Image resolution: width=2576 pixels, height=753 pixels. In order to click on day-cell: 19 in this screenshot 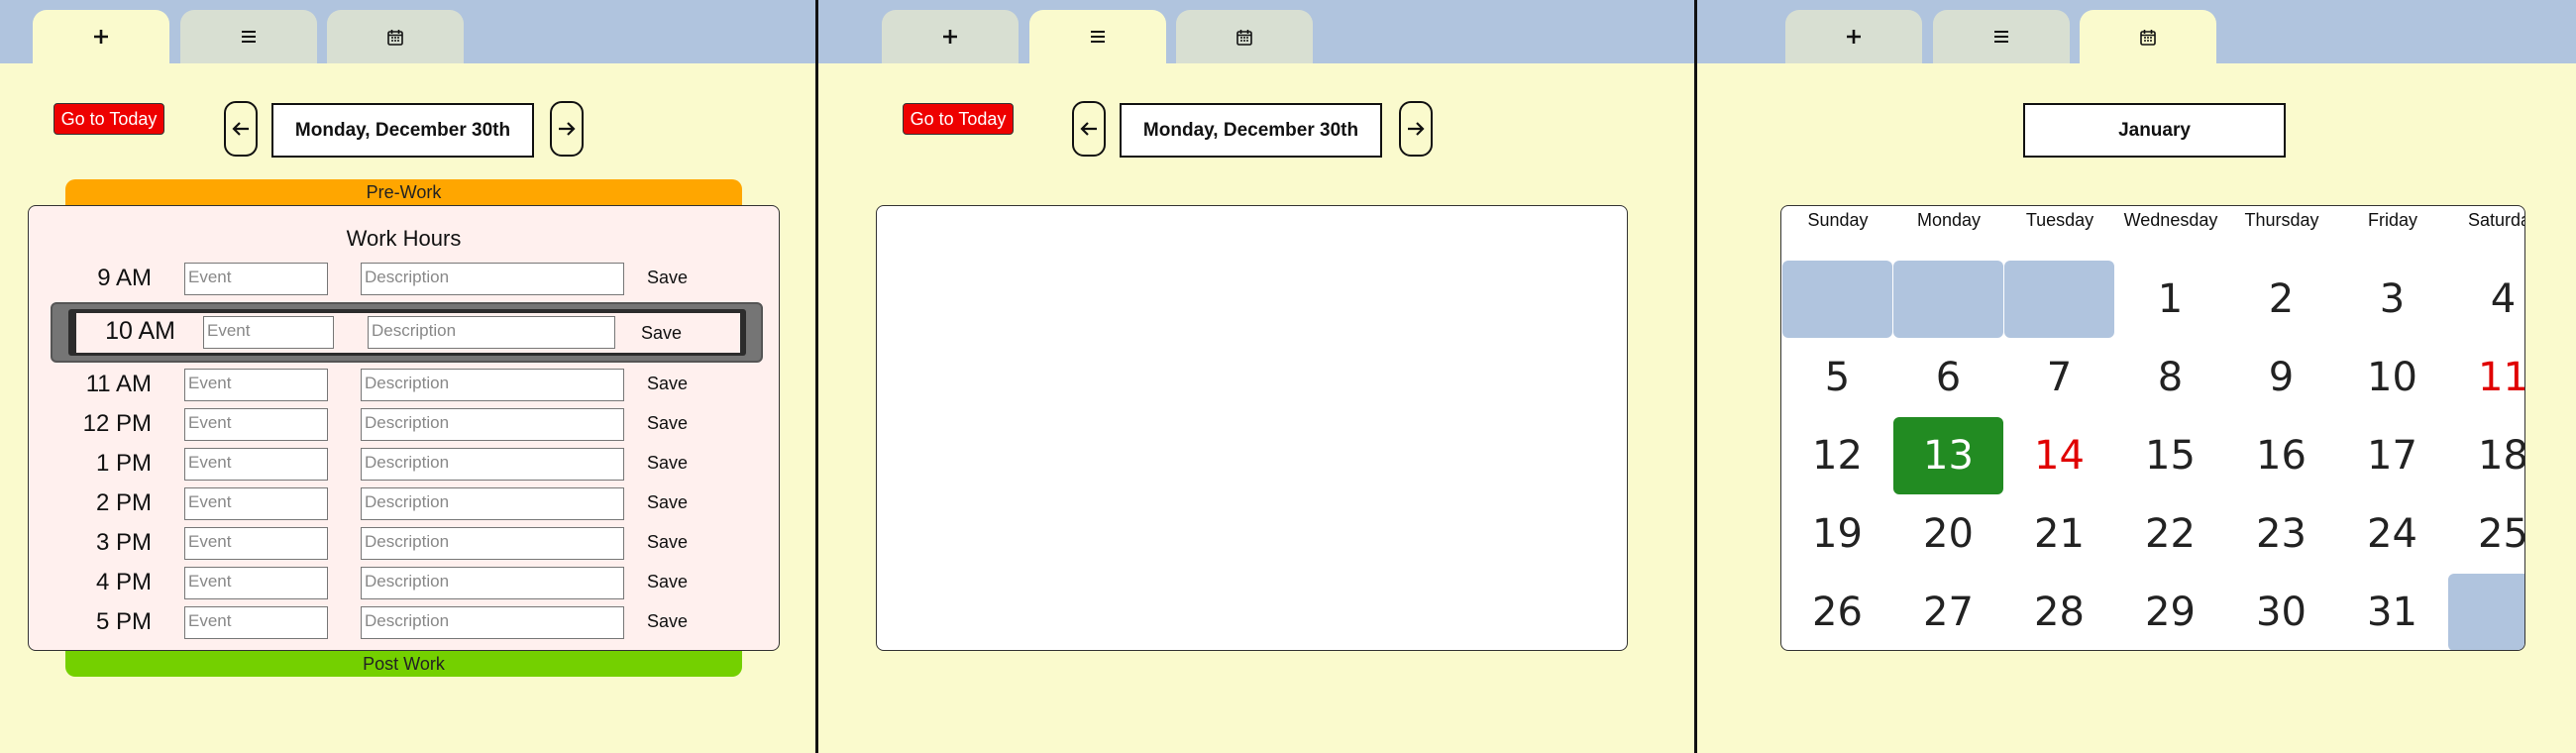, I will do `click(1837, 534)`.